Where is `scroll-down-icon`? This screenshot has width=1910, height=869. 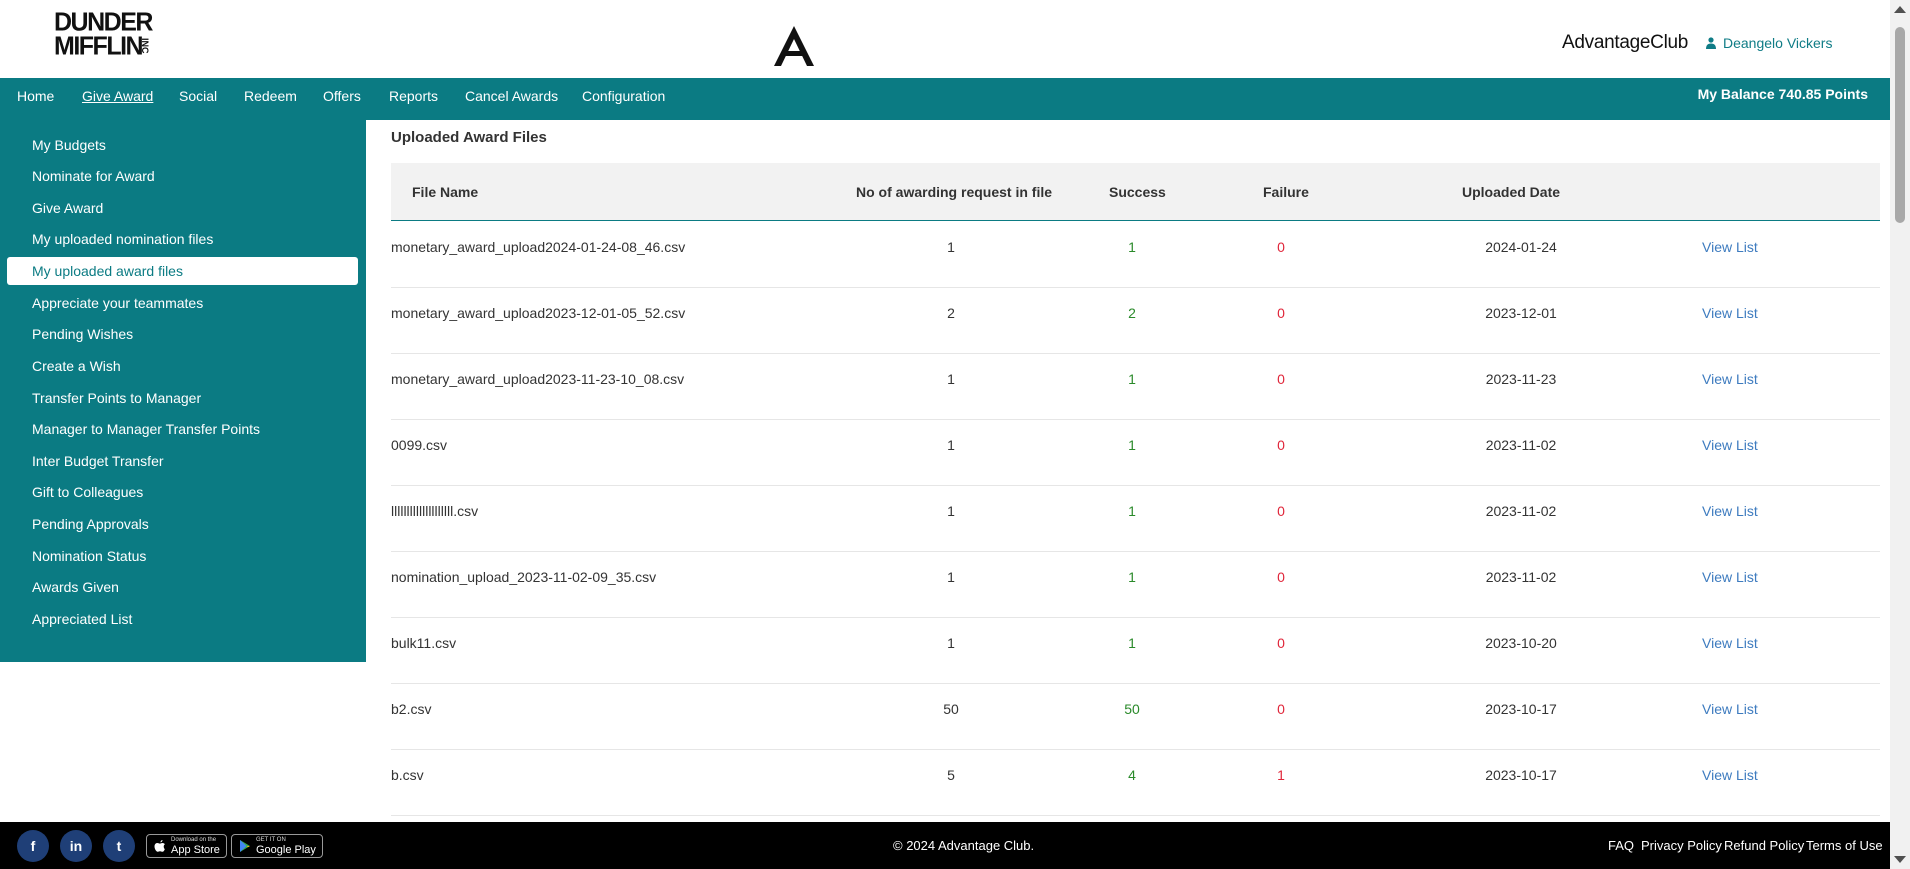
scroll-down-icon is located at coordinates (1900, 859).